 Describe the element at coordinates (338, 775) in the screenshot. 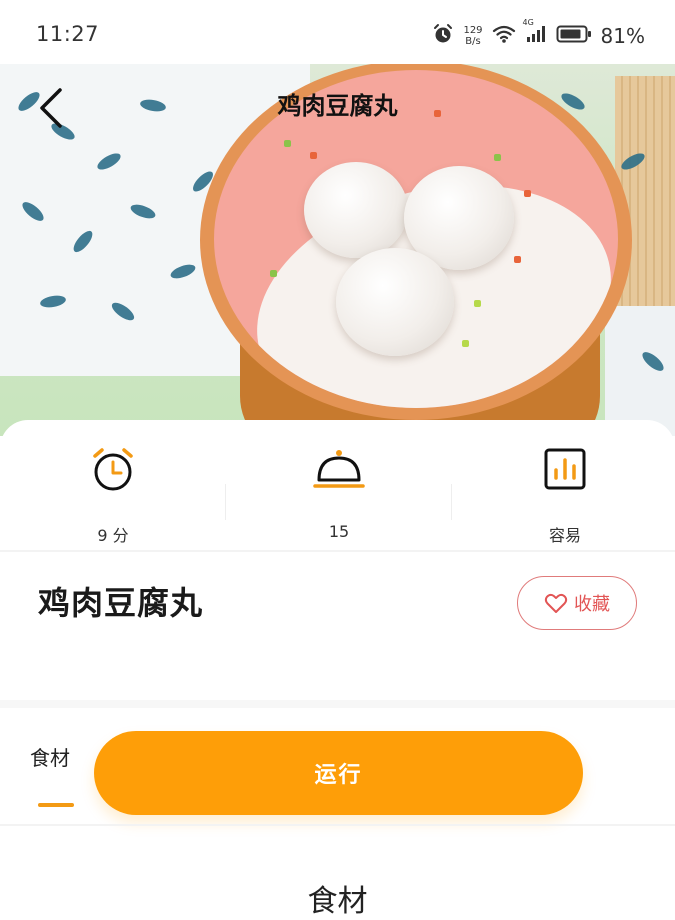

I see `run-button-label: 运行` at that location.